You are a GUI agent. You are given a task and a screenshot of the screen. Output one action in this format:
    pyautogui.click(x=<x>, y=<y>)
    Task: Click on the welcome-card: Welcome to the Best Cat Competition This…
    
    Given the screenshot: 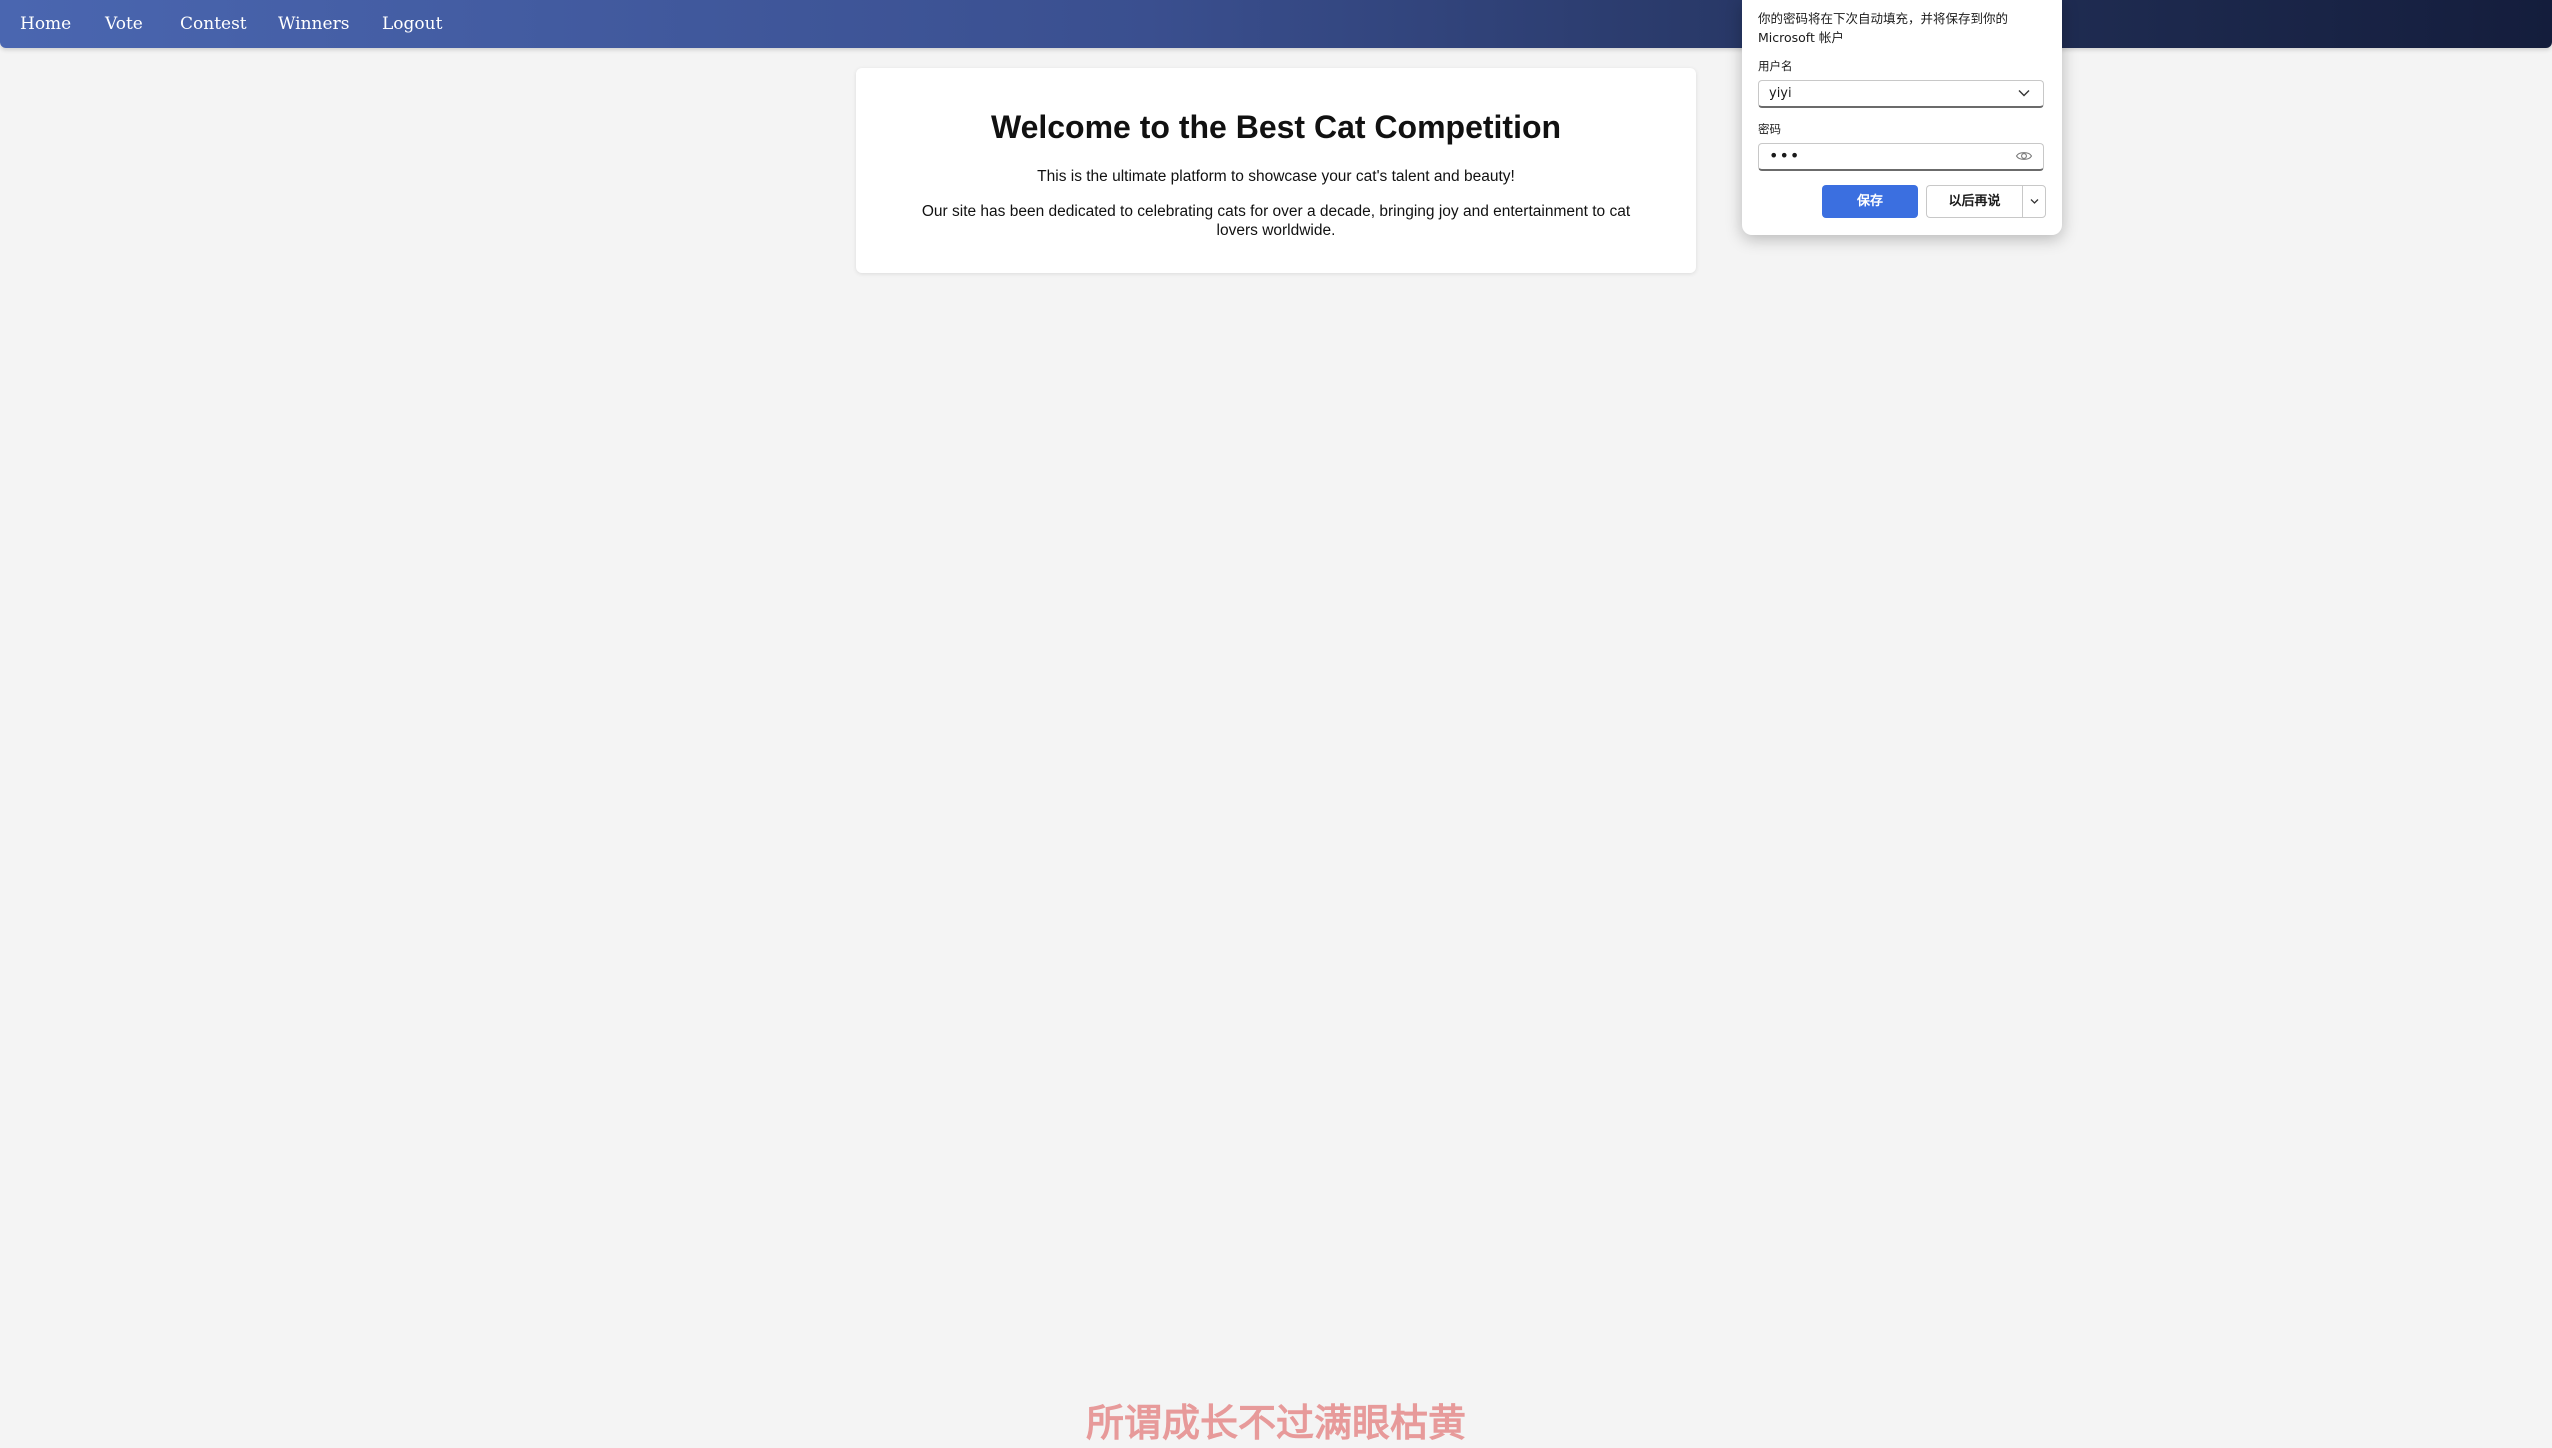 What is the action you would take?
    pyautogui.click(x=1276, y=170)
    